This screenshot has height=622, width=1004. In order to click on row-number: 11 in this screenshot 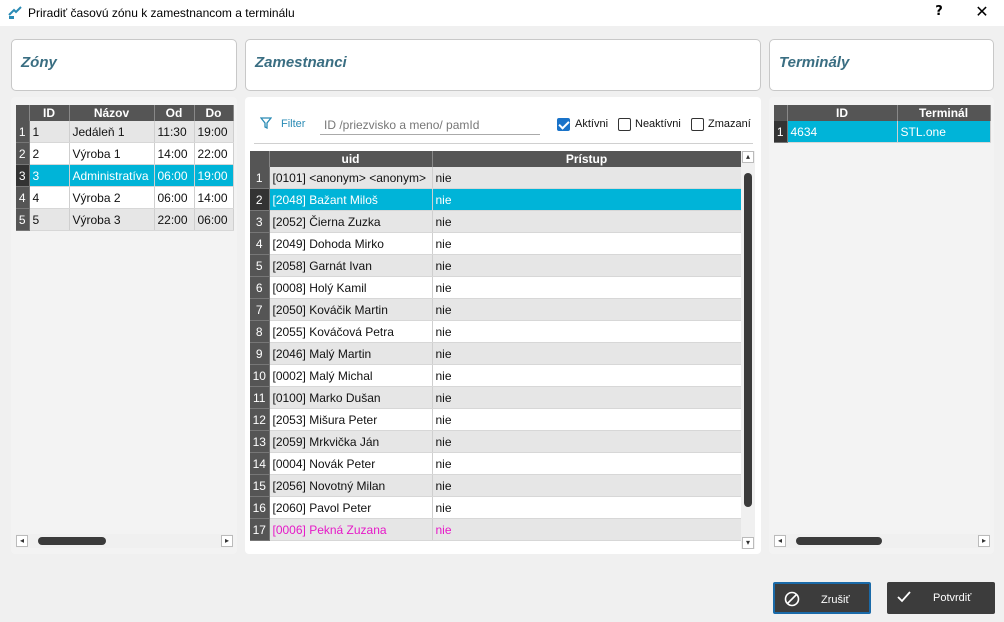, I will do `click(260, 397)`.